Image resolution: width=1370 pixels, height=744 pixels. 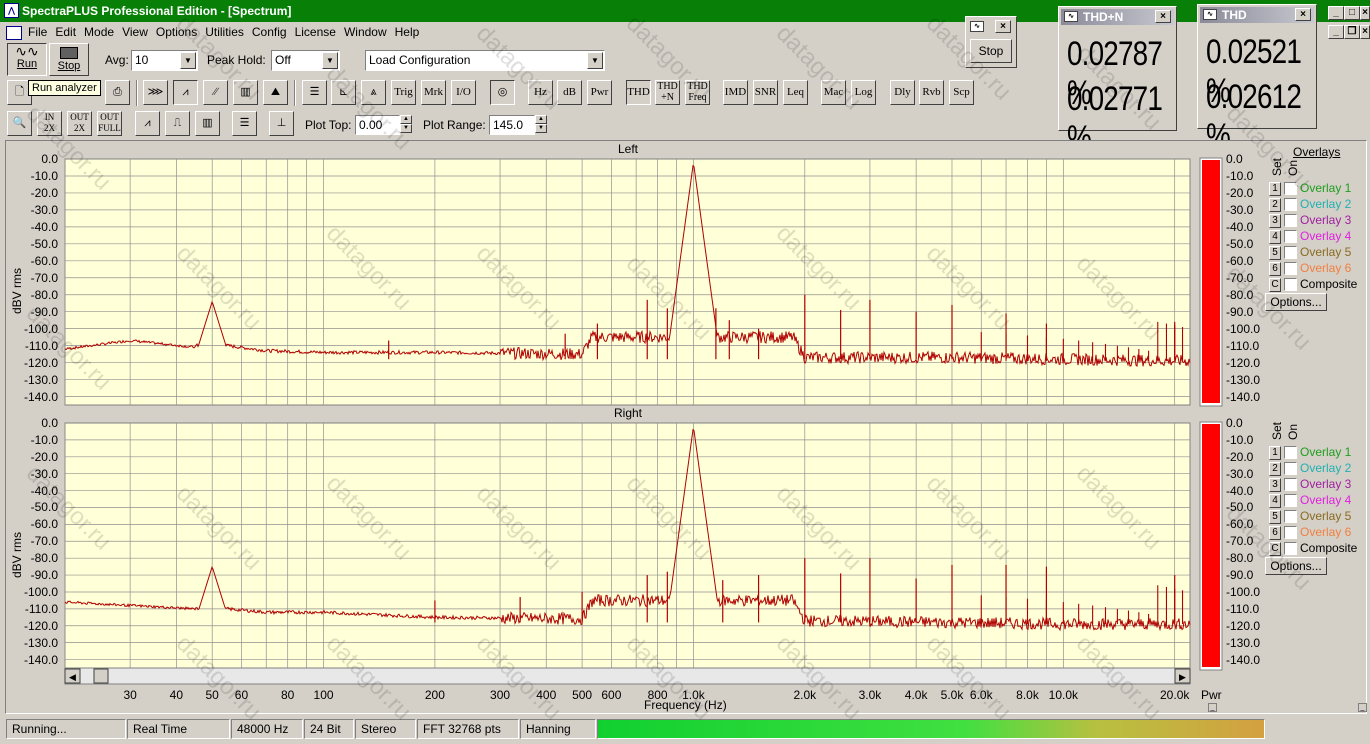 I want to click on x-tick-label: 500, so click(x=582, y=695).